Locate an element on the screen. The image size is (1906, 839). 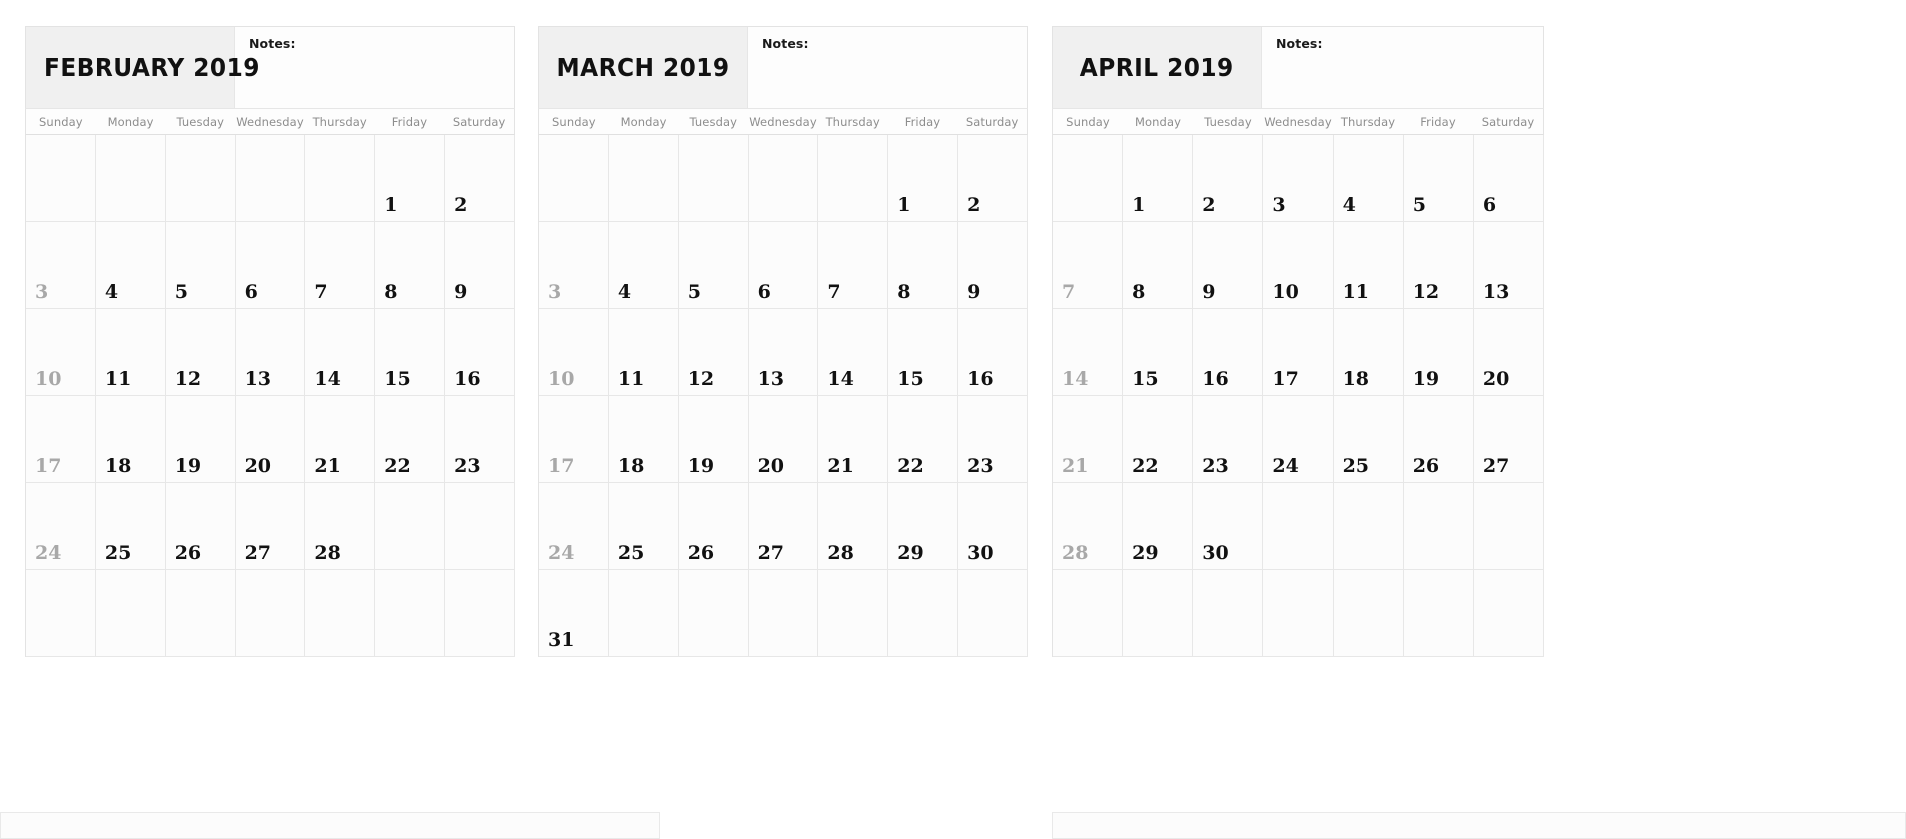
day-number: 24 is located at coordinates (48, 553).